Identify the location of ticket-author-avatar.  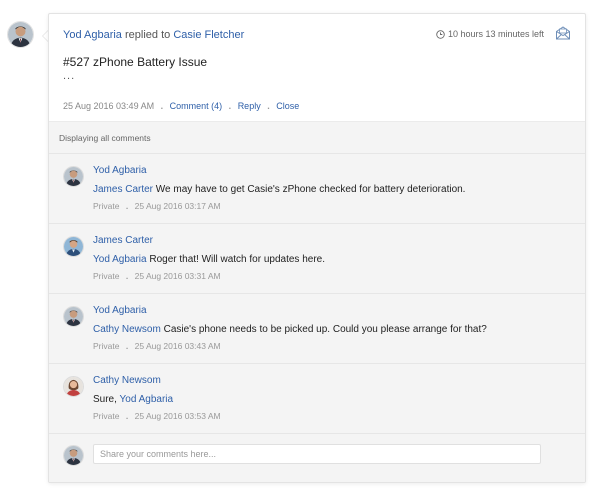
(20, 34).